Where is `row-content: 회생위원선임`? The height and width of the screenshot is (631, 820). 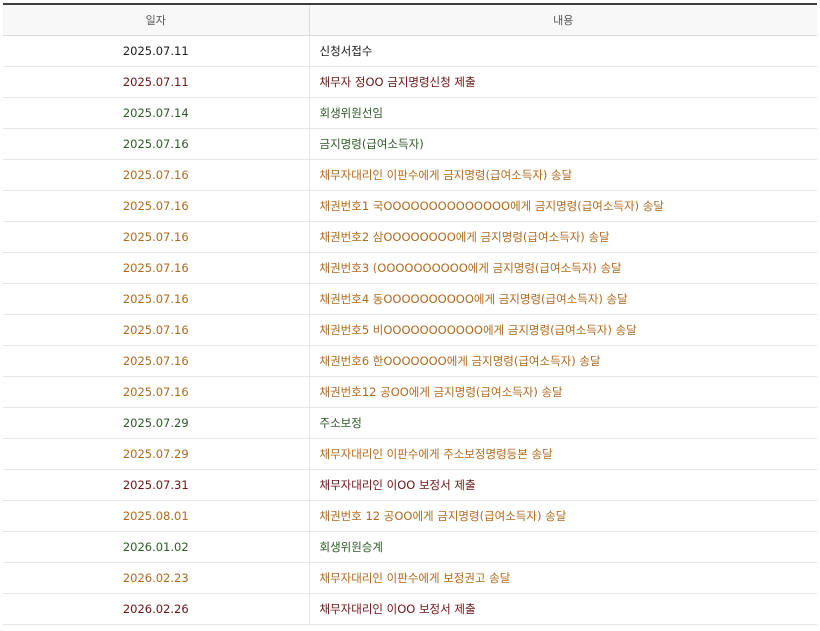 row-content: 회생위원선임 is located at coordinates (563, 113).